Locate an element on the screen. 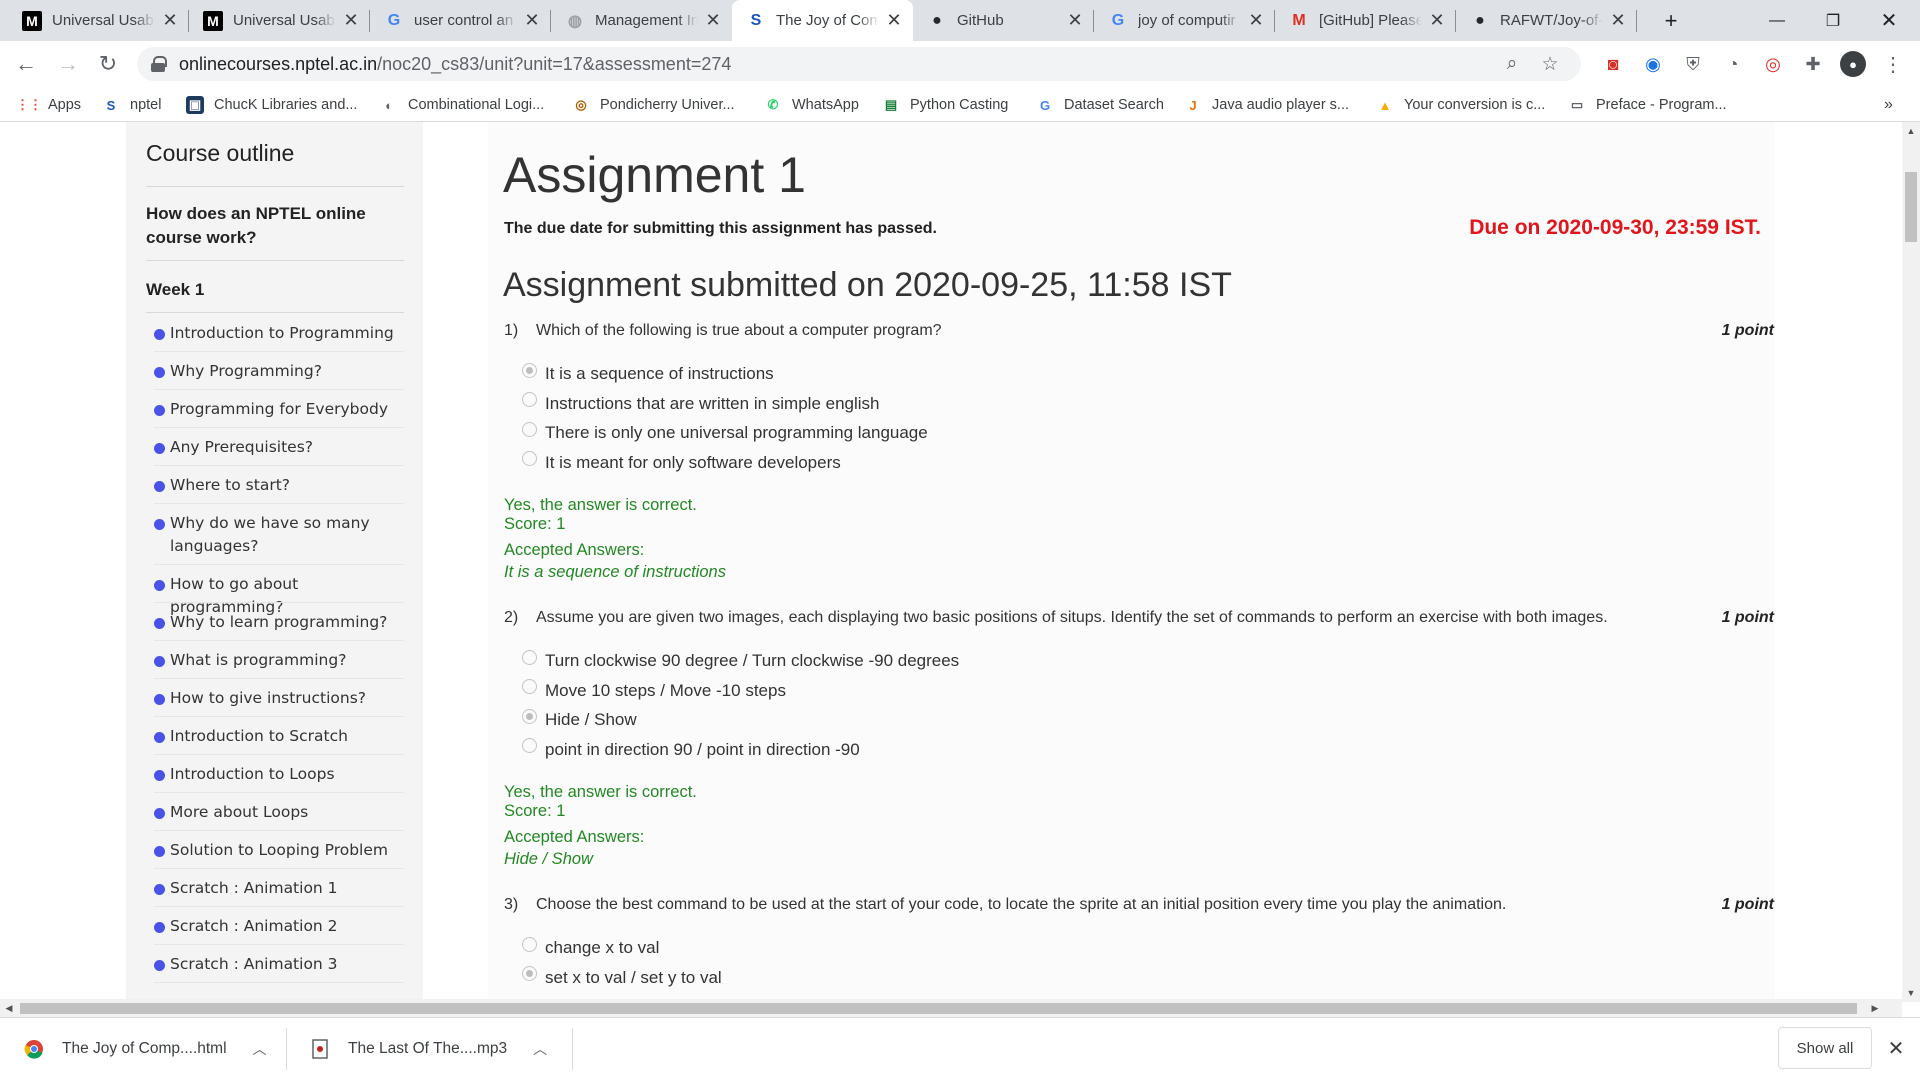 The height and width of the screenshot is (1080, 1920). sidebar-lesson-item: More about Loops is located at coordinates (280, 812).